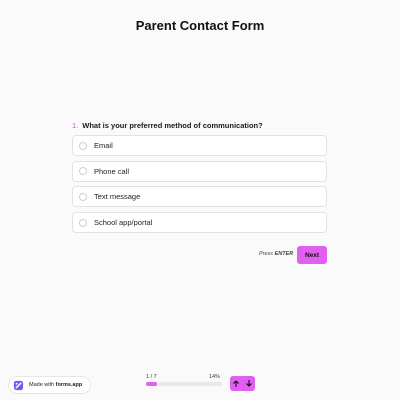 The image size is (400, 400). I want to click on press-enter-prefix: Press, so click(266, 254).